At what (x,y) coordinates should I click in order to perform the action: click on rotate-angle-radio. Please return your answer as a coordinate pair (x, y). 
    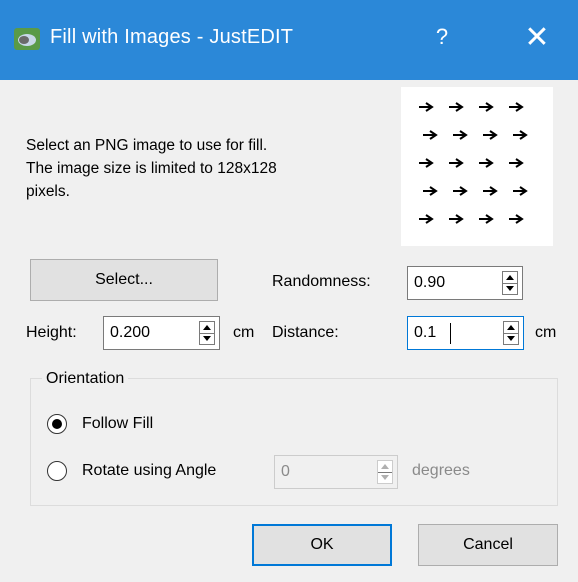
    Looking at the image, I should click on (57, 471).